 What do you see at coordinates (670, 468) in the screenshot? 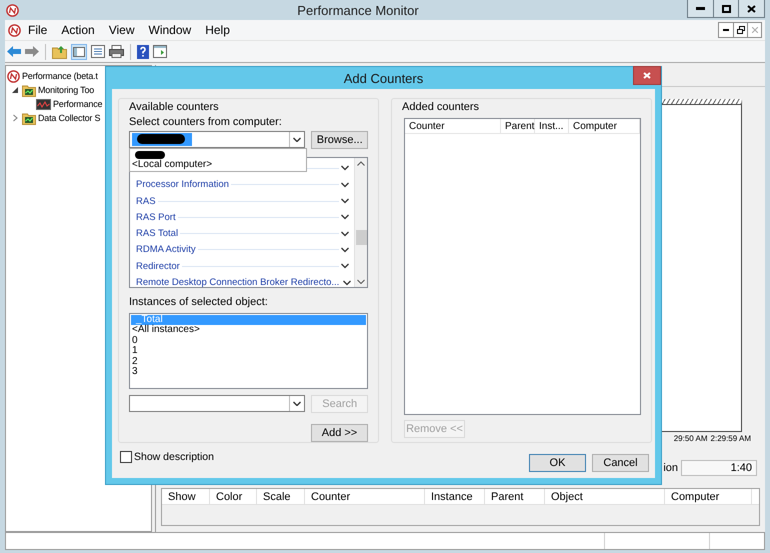
I see `duration-label: ion` at bounding box center [670, 468].